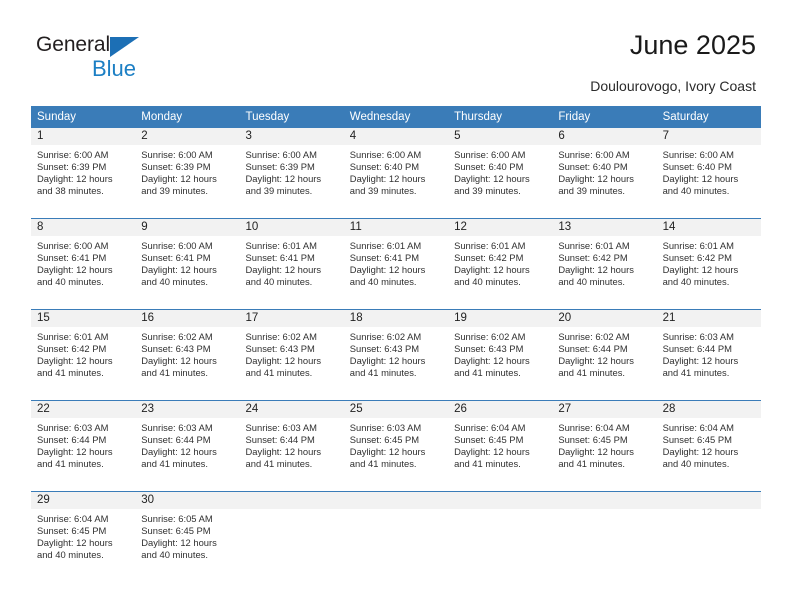 This screenshot has height=612, width=792. What do you see at coordinates (708, 136) in the screenshot?
I see `day-number: 7` at bounding box center [708, 136].